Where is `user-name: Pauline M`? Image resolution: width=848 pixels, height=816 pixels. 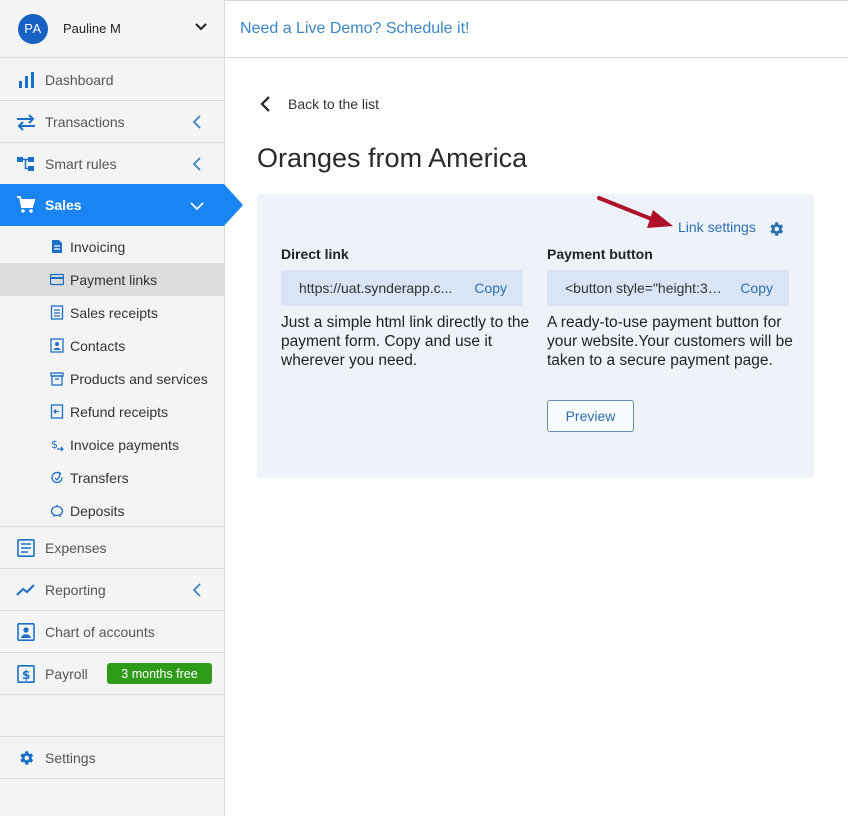
user-name: Pauline M is located at coordinates (92, 28).